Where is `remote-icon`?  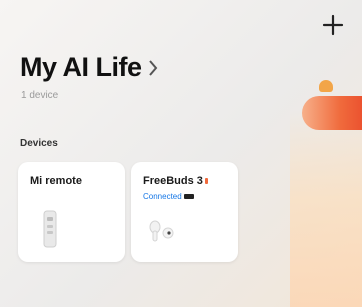 remote-icon is located at coordinates (50, 231).